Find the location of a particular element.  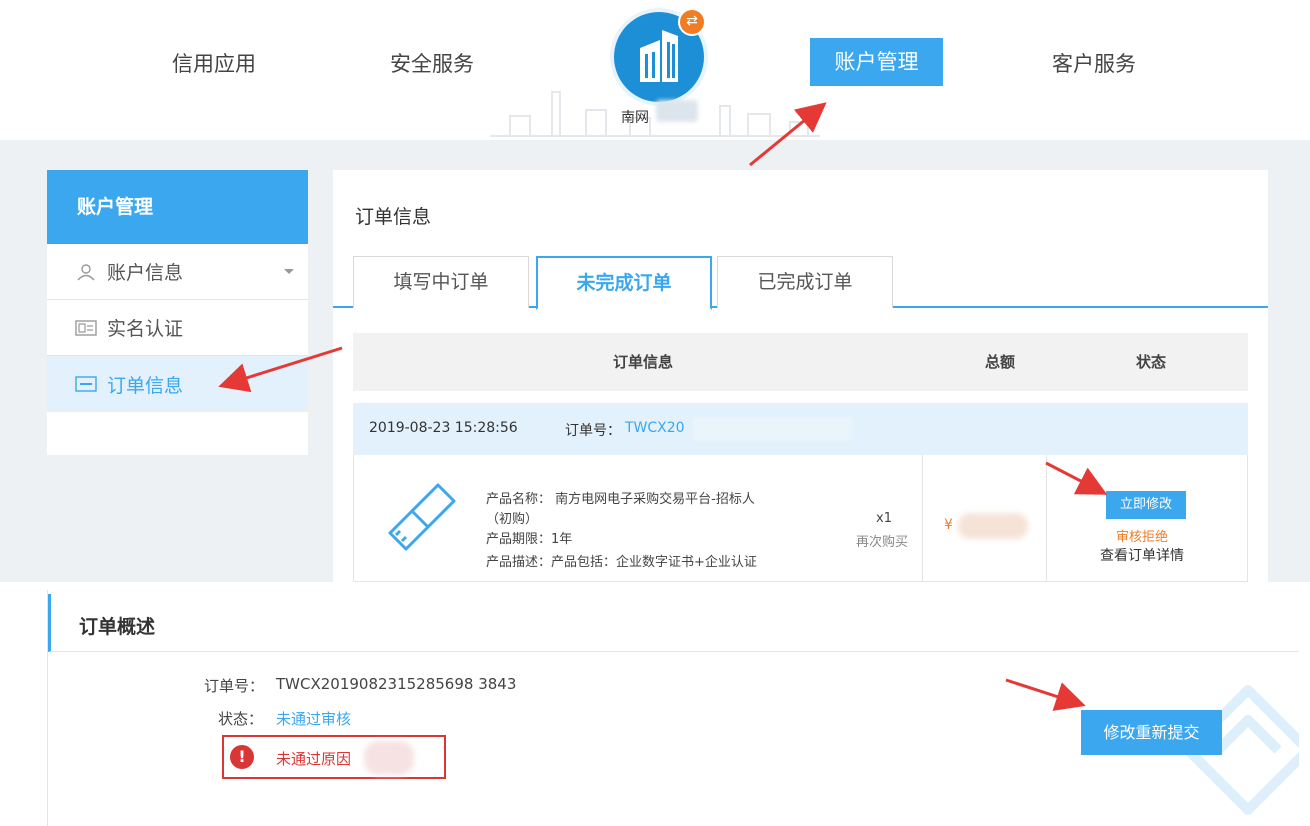

logo-caption: 南网 is located at coordinates (635, 118).